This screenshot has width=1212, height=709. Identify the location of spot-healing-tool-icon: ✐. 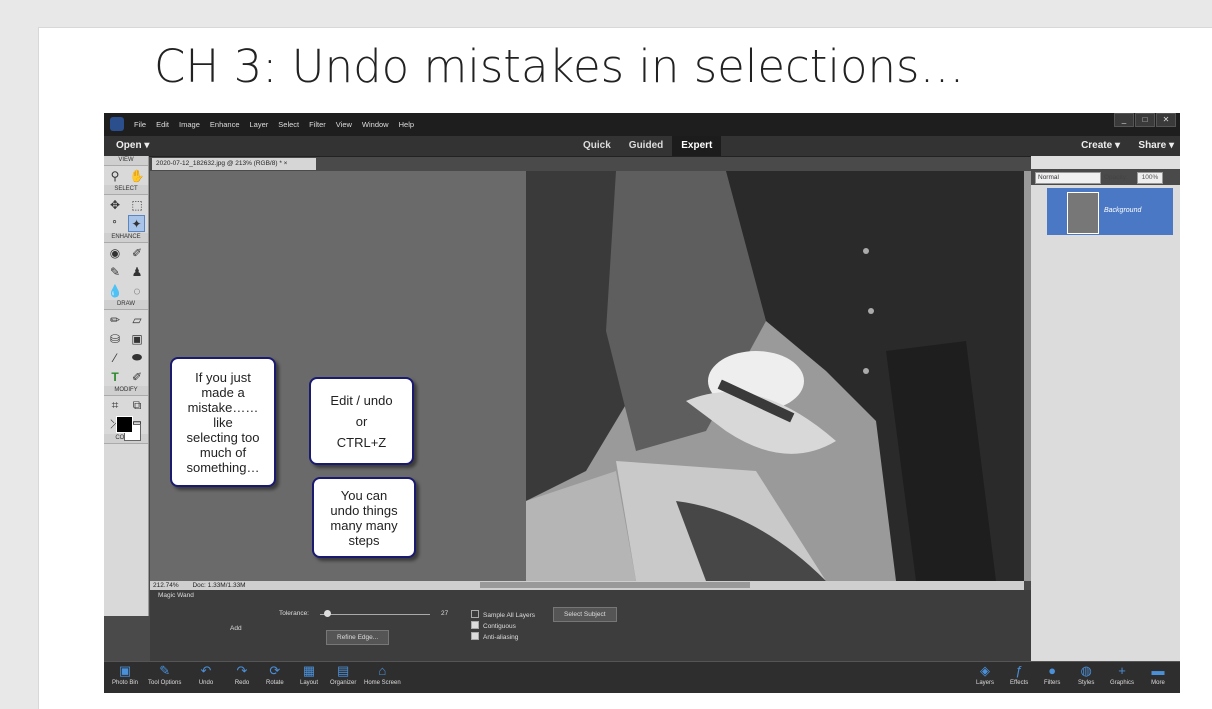
(137, 252).